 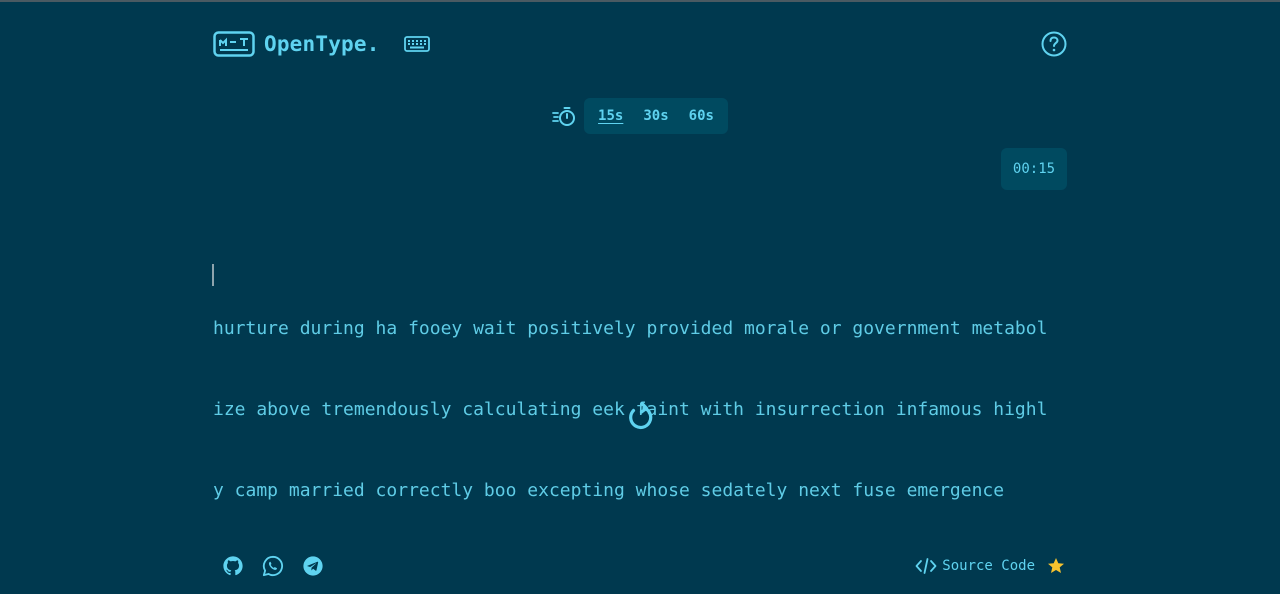 I want to click on star-icon, so click(x=1056, y=565).